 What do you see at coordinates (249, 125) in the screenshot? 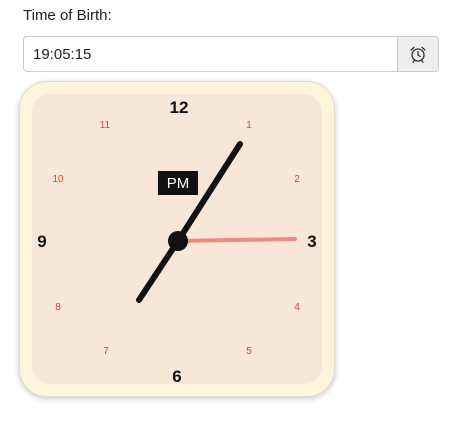
I see `clock-number-1: 1` at bounding box center [249, 125].